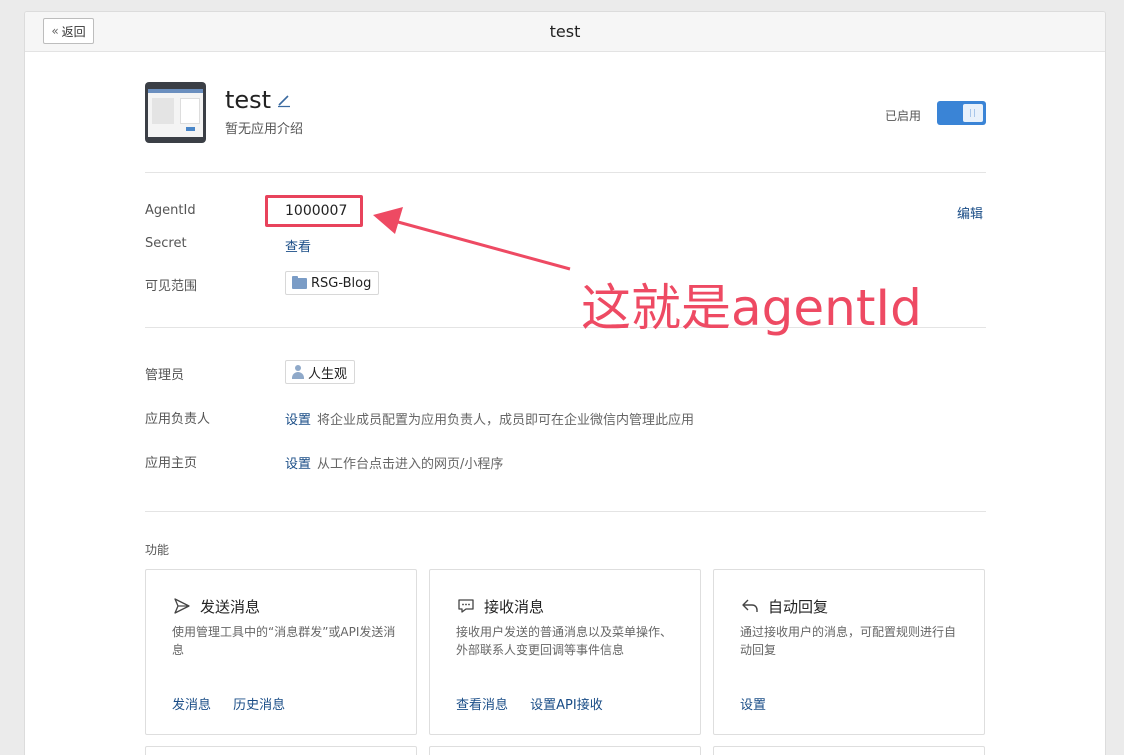 This screenshot has height=755, width=1124. What do you see at coordinates (566, 705) in the screenshot?
I see `setup-api-receive-link: 设置API接收` at bounding box center [566, 705].